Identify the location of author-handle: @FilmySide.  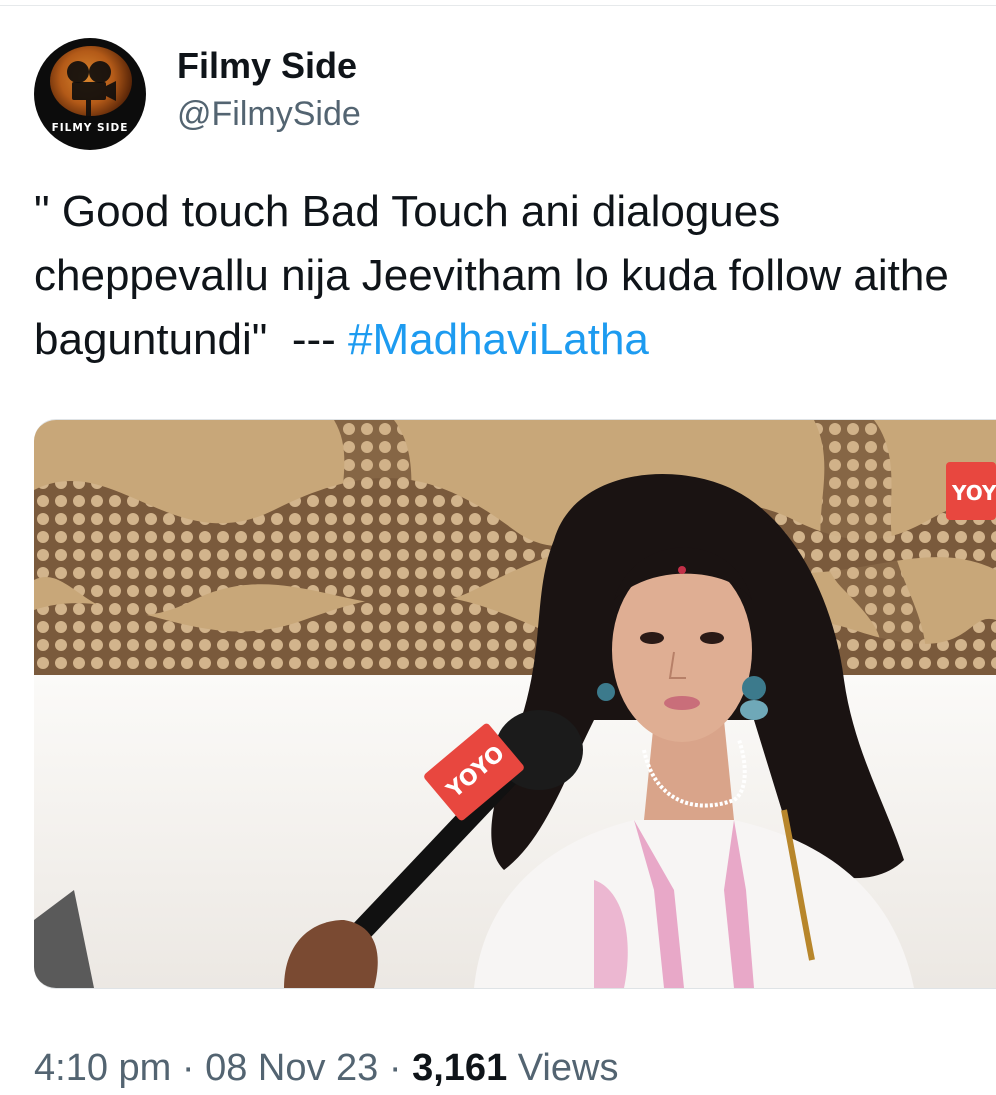
(269, 114).